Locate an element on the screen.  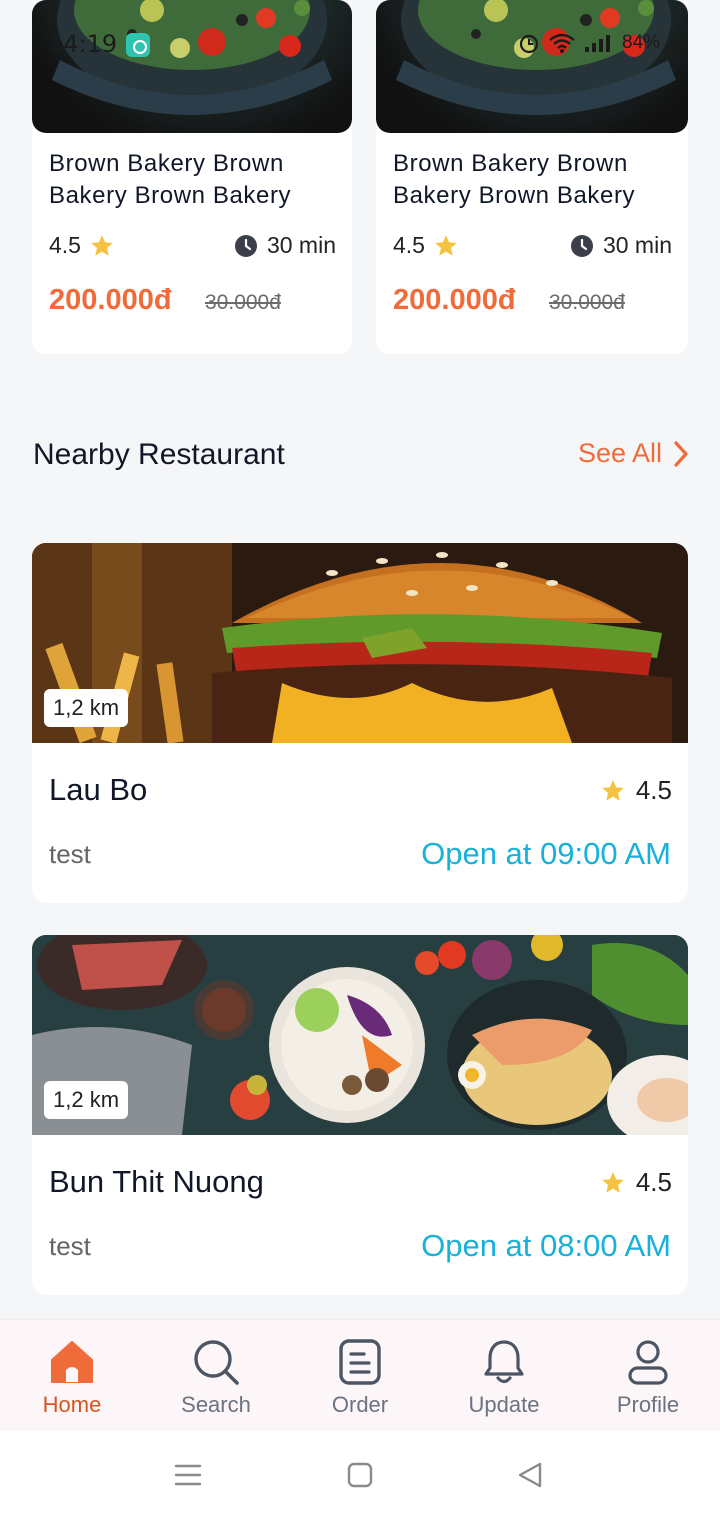
recent-apps-icon is located at coordinates (188, 1475).